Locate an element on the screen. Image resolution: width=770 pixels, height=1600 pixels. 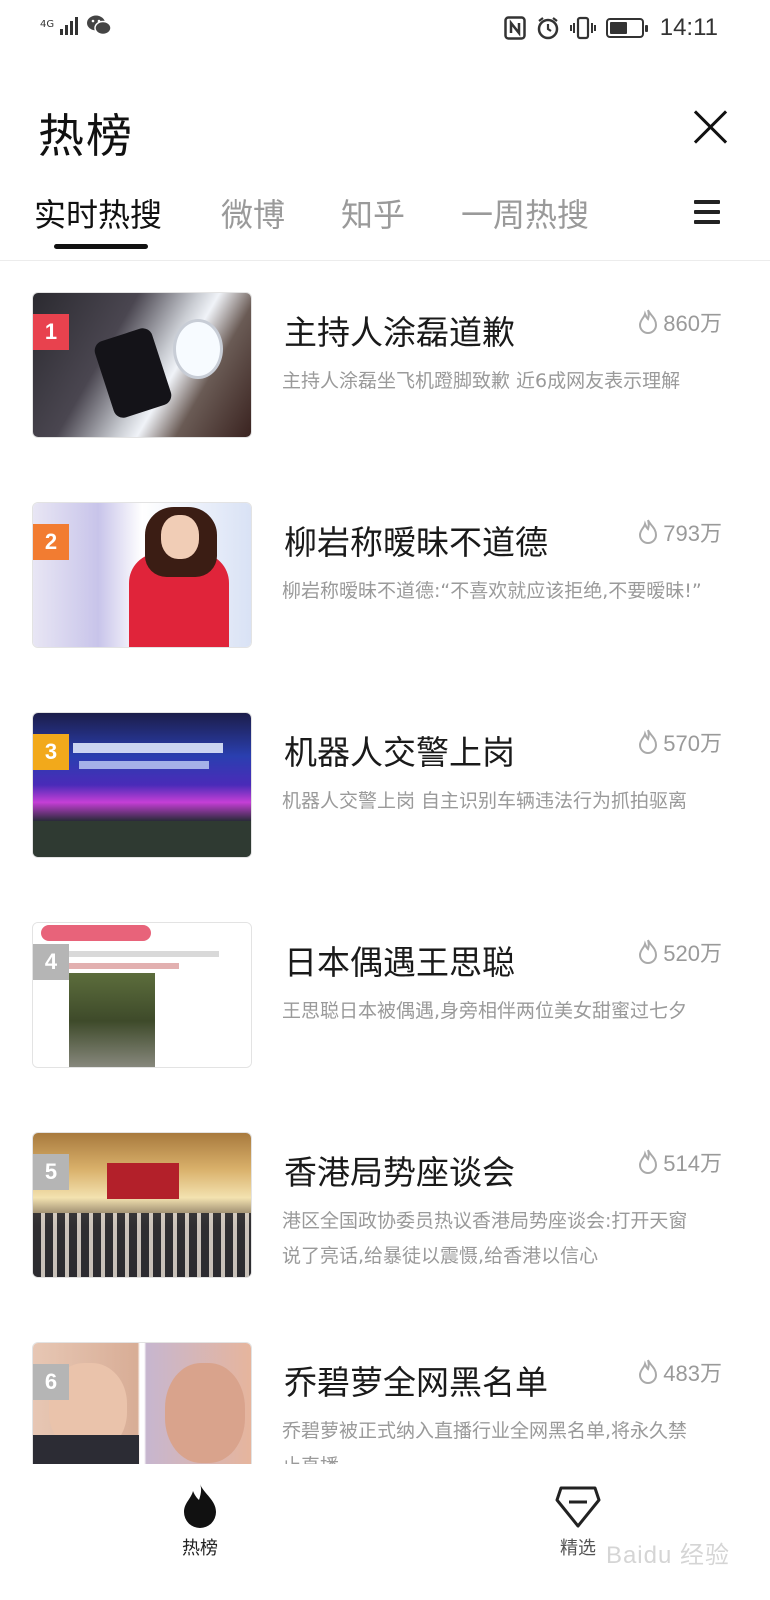
tab-realtime: 实时热搜 is located at coordinates (98, 213).